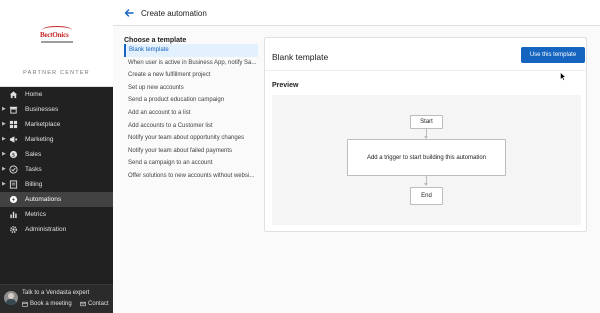  What do you see at coordinates (191, 151) in the screenshot?
I see `template-item: Notify your team about failed payments` at bounding box center [191, 151].